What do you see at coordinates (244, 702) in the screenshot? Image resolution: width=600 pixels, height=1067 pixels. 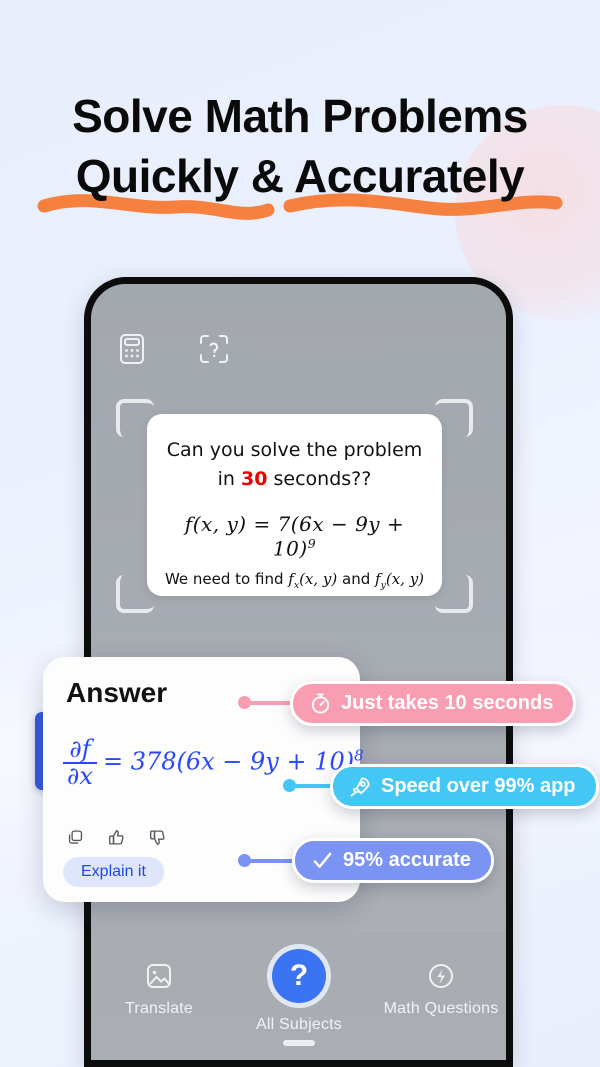 I see `connector-dot-pink` at bounding box center [244, 702].